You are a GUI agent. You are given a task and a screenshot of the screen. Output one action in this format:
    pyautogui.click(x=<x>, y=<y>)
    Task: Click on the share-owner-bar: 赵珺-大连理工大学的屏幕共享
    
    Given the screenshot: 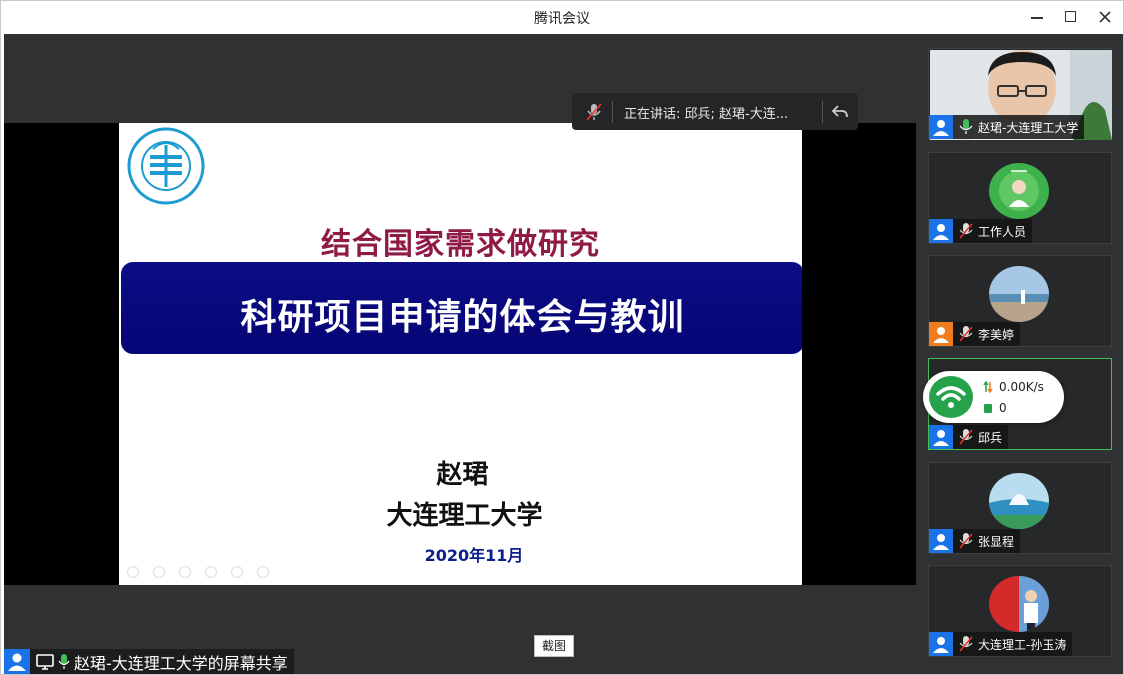 What is the action you would take?
    pyautogui.click(x=149, y=661)
    